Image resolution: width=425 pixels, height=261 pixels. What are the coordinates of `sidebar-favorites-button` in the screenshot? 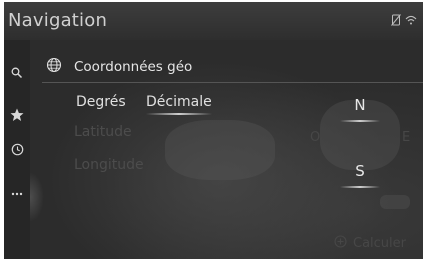 It's located at (17, 116).